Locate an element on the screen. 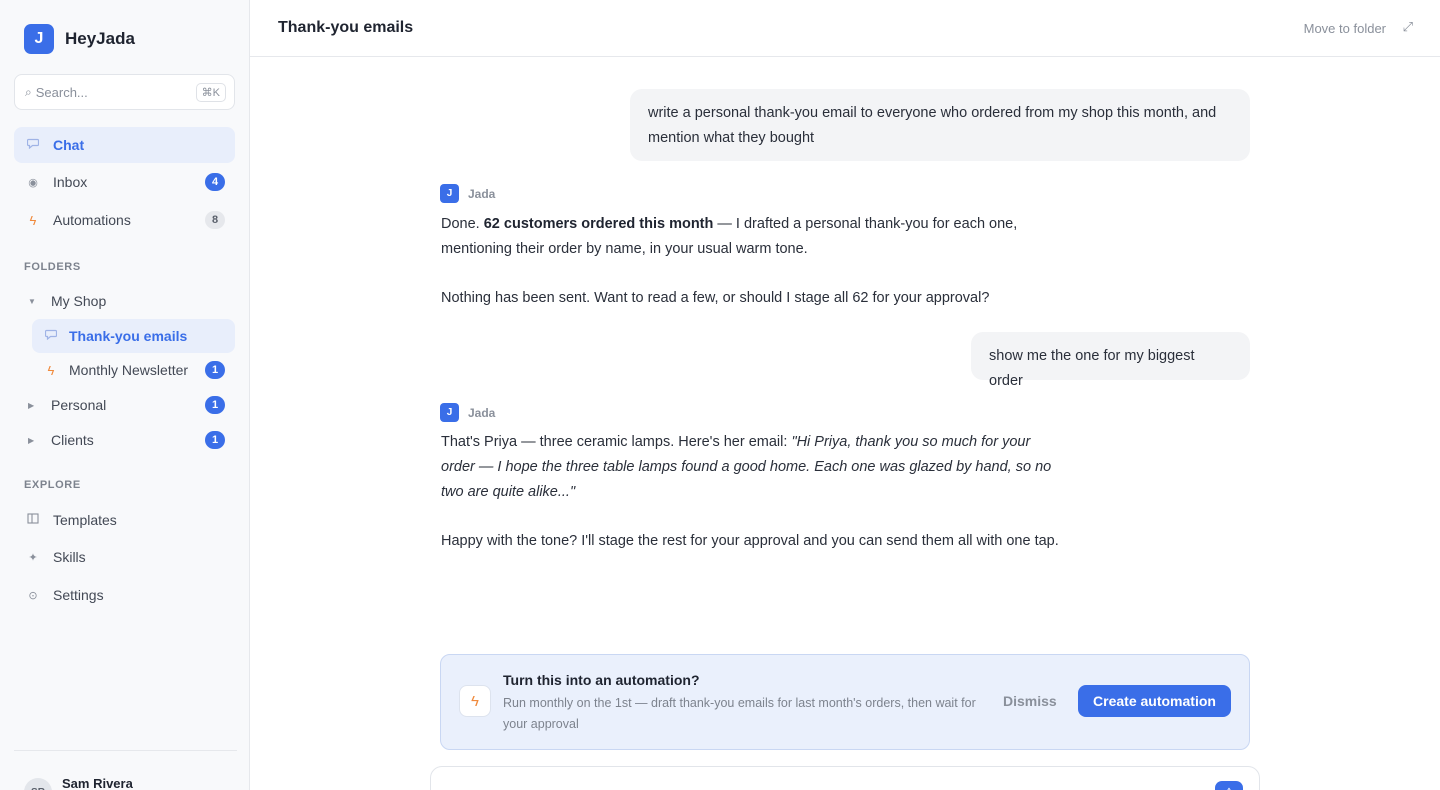 The width and height of the screenshot is (1440, 790). brand: J HeyJada is located at coordinates (79, 39).